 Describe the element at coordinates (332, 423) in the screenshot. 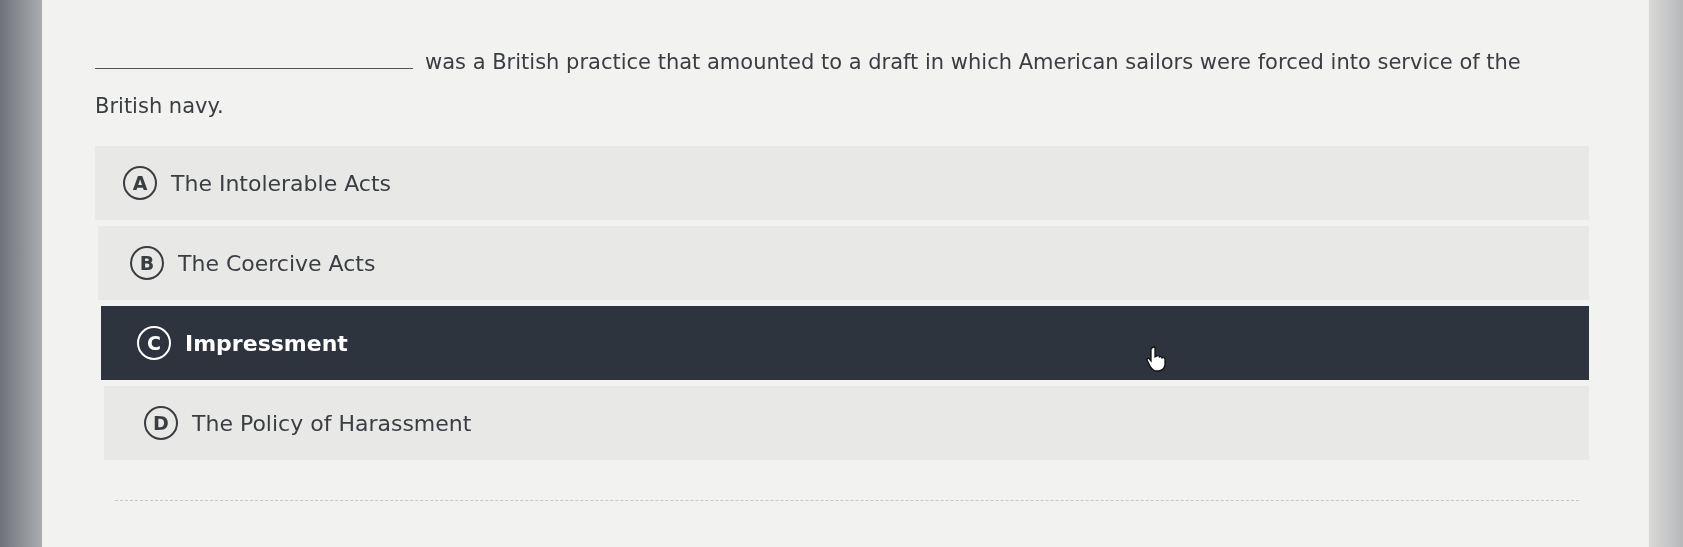

I see `option-text: The Policy of Harassment` at that location.